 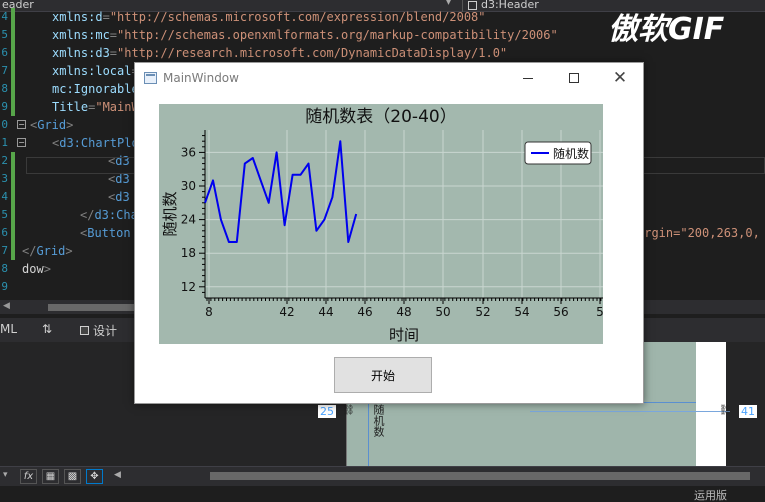 I want to click on maximize-icon, so click(x=574, y=78).